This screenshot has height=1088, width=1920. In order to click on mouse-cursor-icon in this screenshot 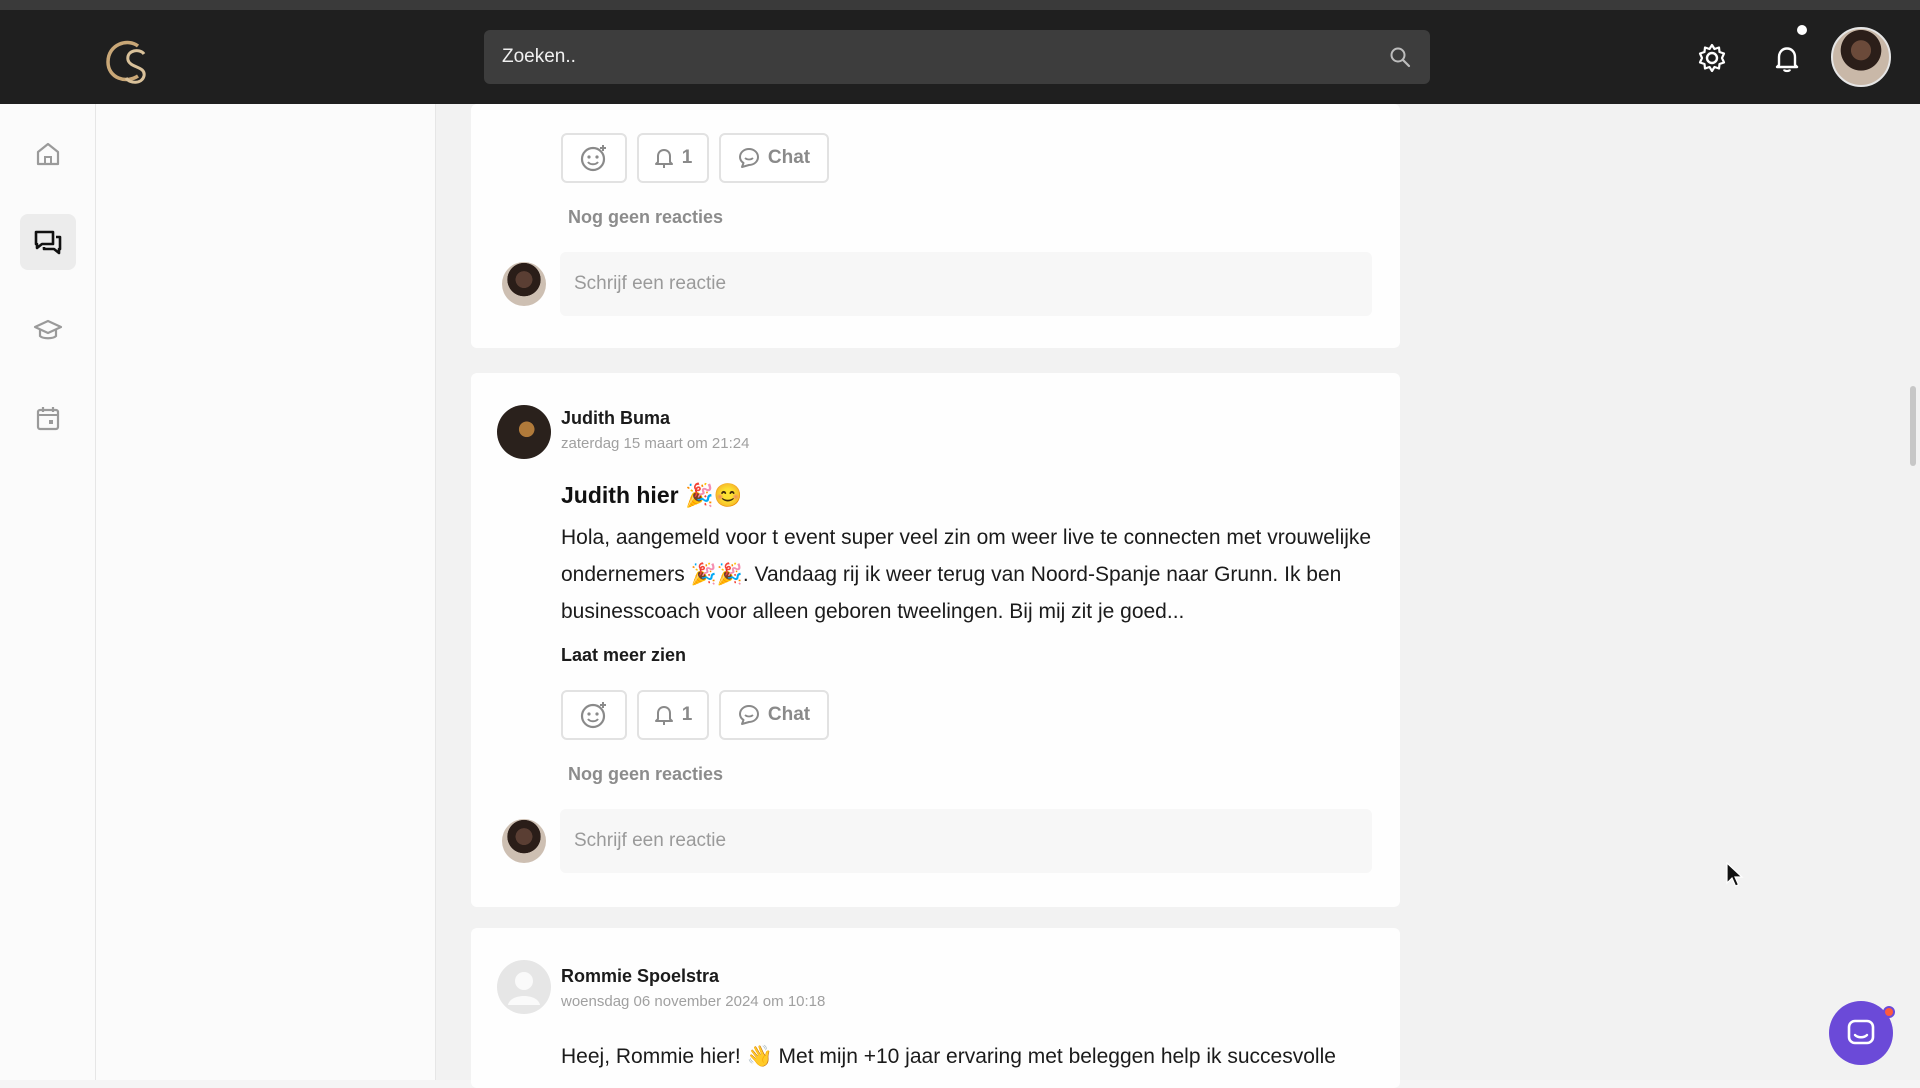, I will do `click(1735, 874)`.